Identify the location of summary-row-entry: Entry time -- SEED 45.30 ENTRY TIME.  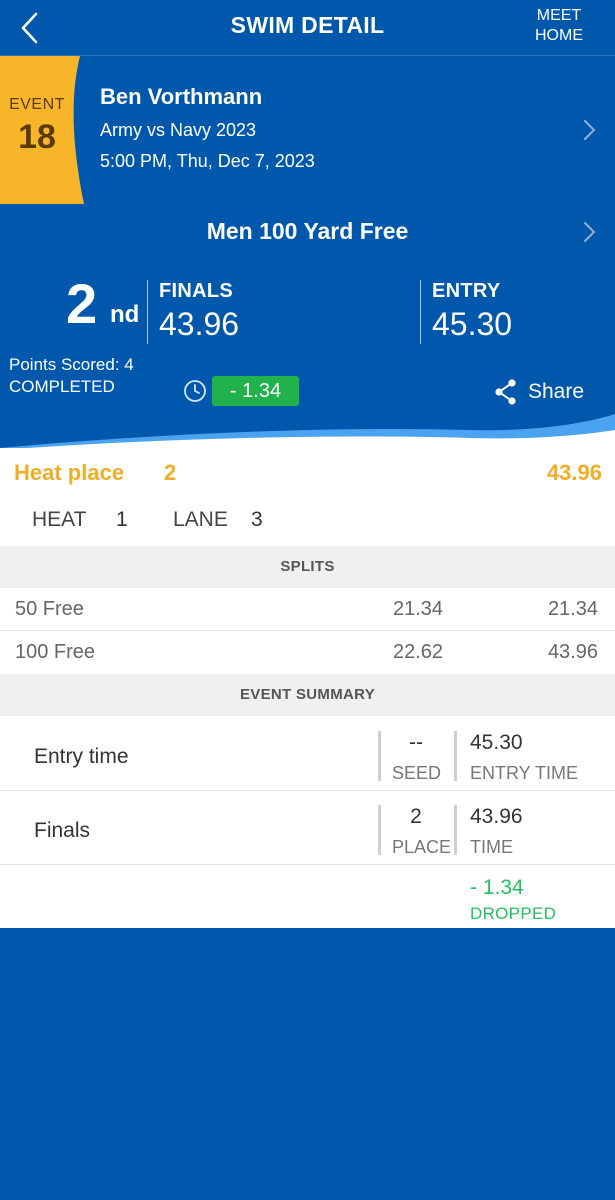
(307, 754).